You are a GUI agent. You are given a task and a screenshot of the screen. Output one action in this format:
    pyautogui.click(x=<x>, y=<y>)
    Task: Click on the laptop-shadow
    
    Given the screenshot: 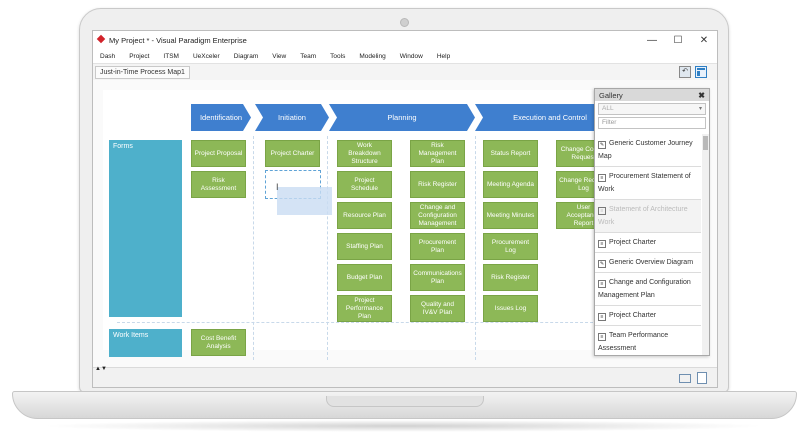 What is the action you would take?
    pyautogui.click(x=403, y=426)
    